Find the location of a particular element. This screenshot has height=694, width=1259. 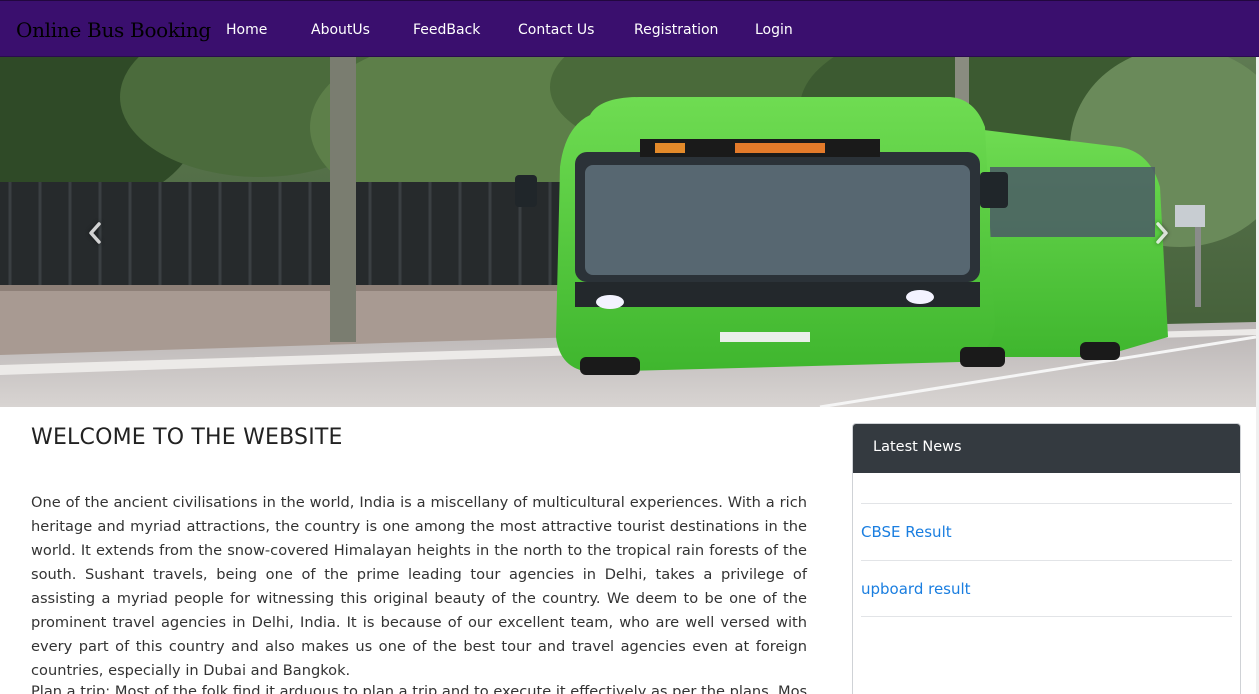

carousel-prev-button is located at coordinates (95, 233).